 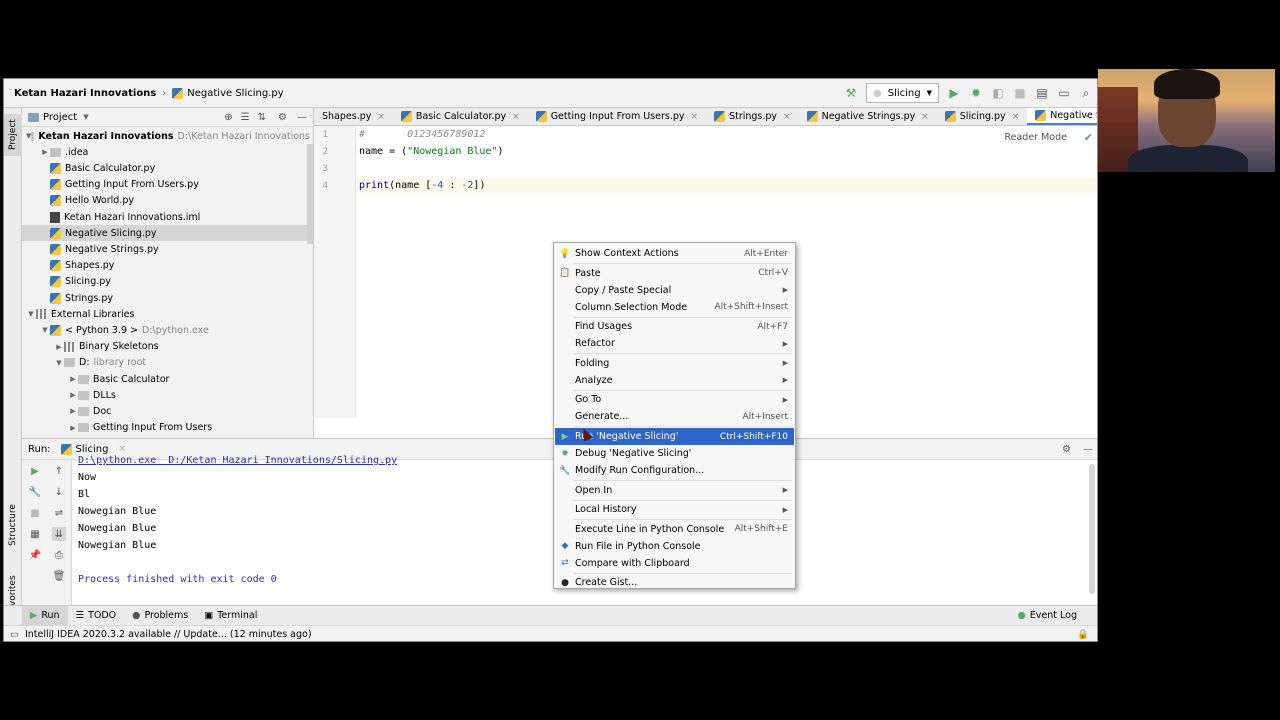 What do you see at coordinates (166, 314) in the screenshot?
I see `tree-item: ▼ External Libraries` at bounding box center [166, 314].